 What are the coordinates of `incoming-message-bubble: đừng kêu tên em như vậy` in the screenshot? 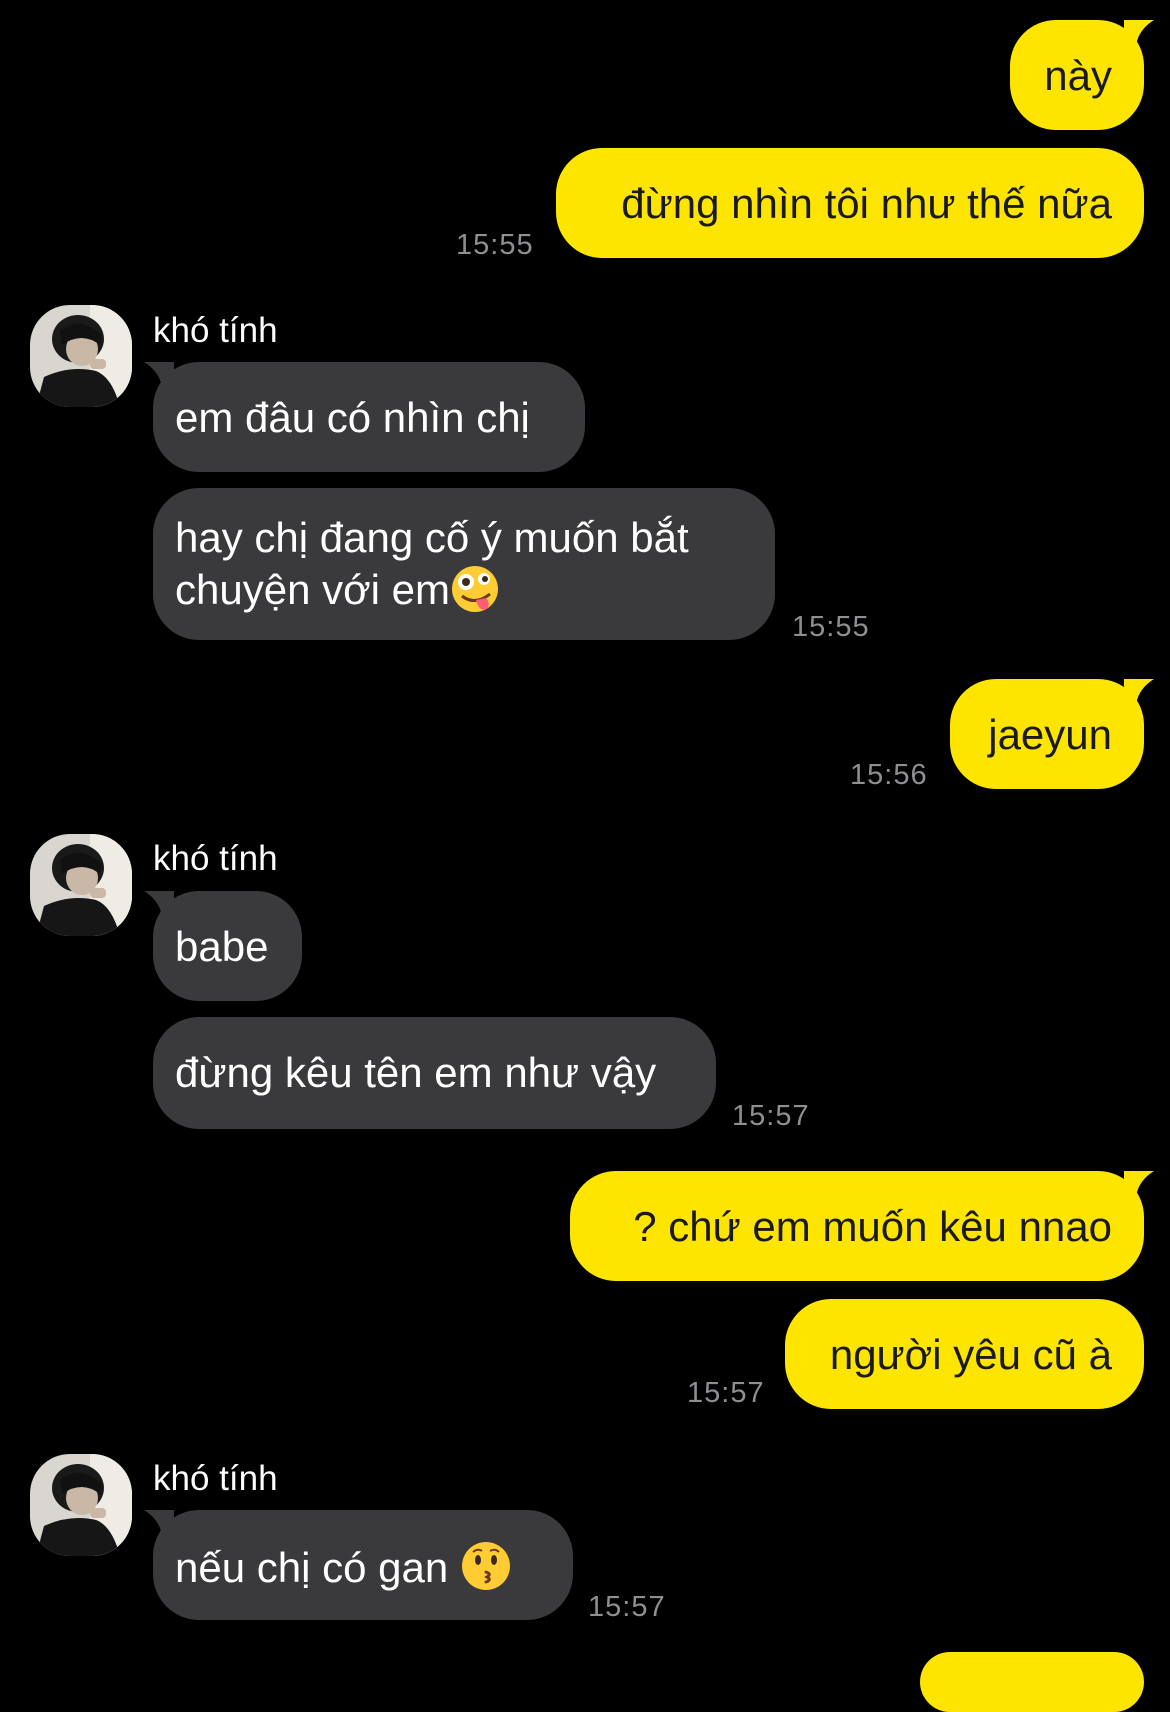 It's located at (434, 1073).